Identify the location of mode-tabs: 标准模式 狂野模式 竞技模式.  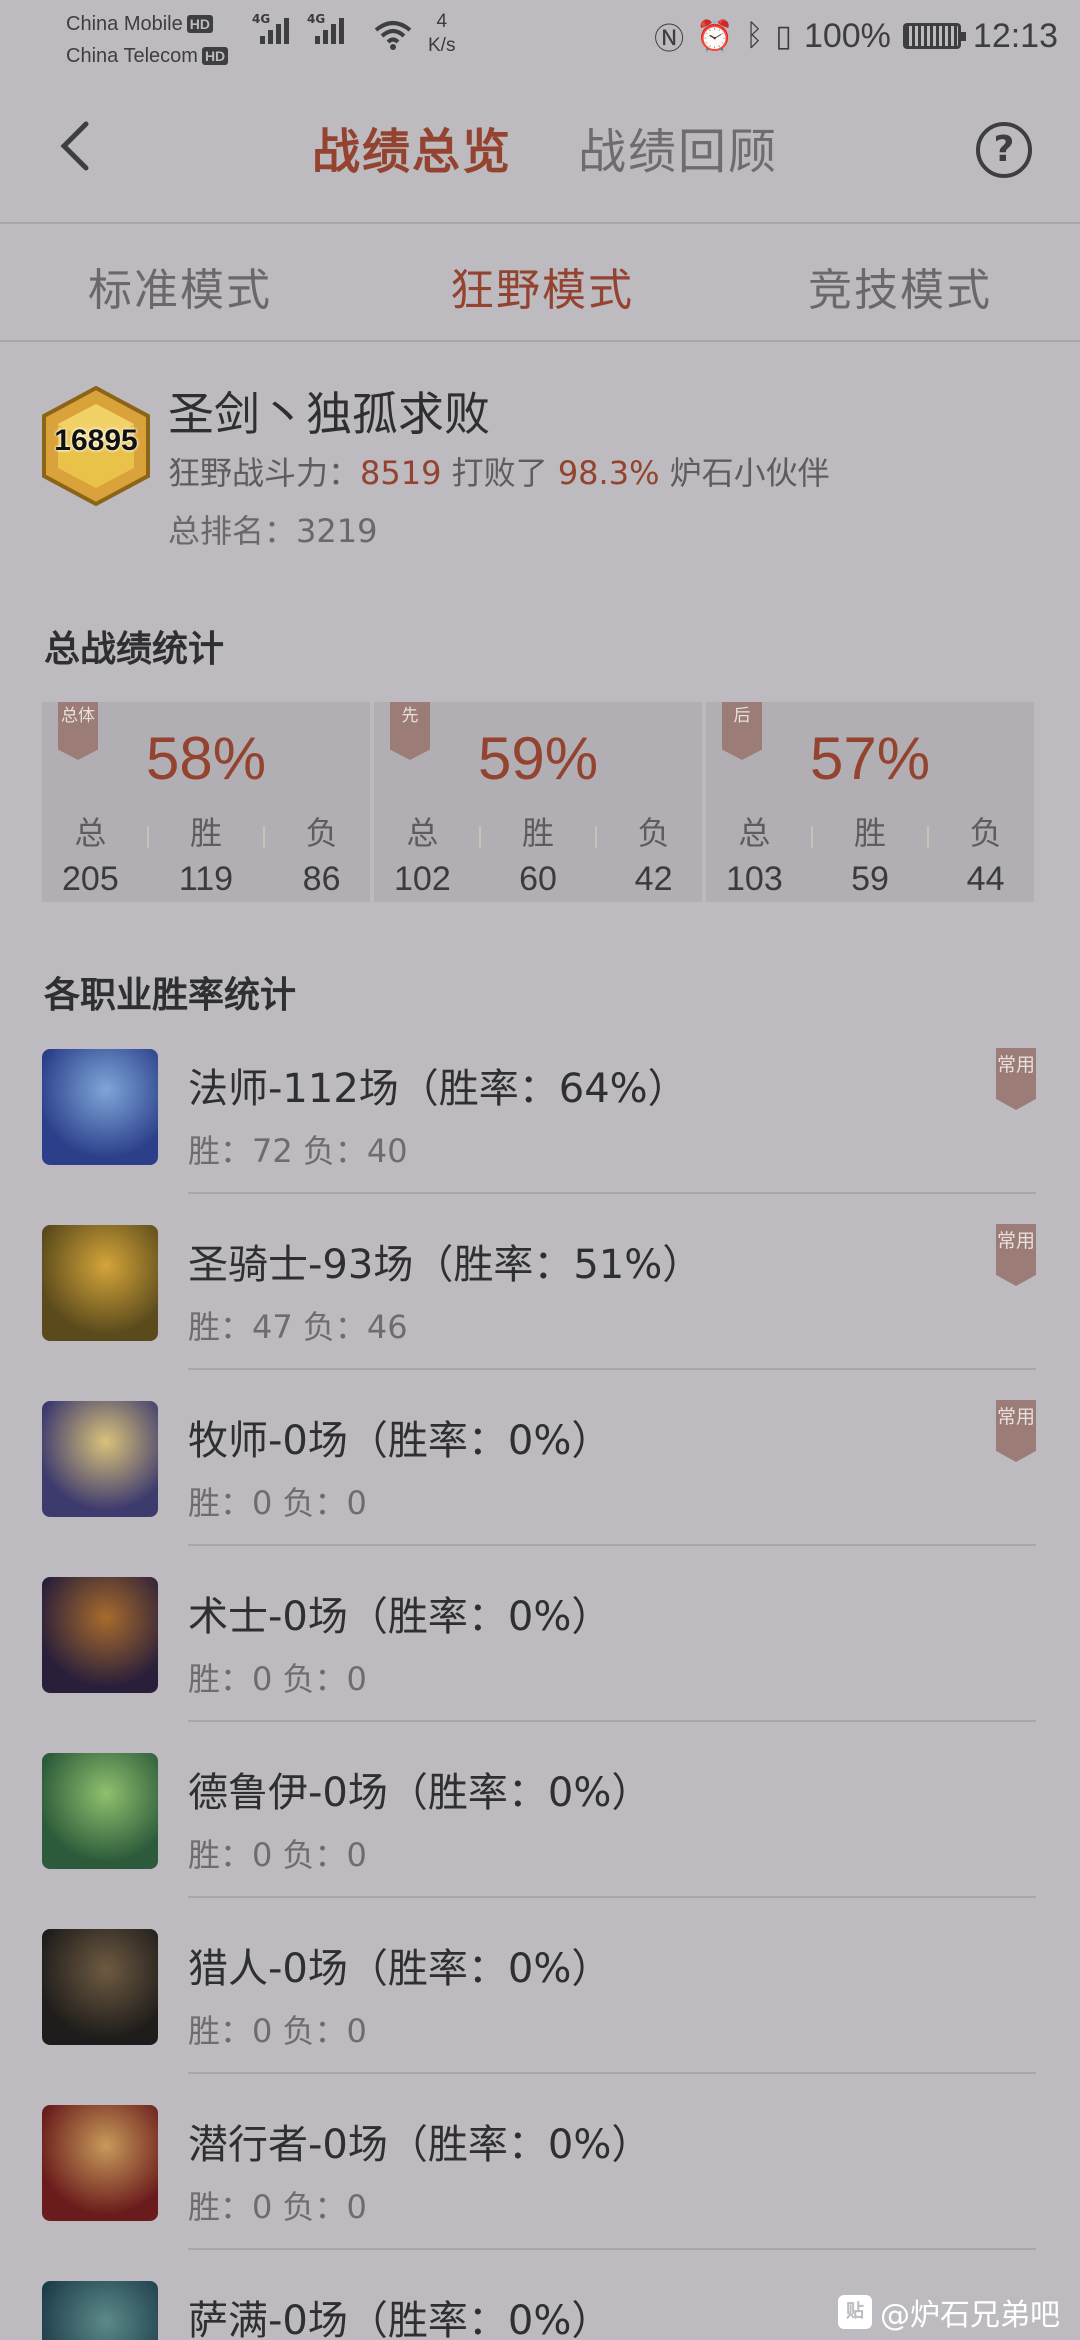
(540, 284).